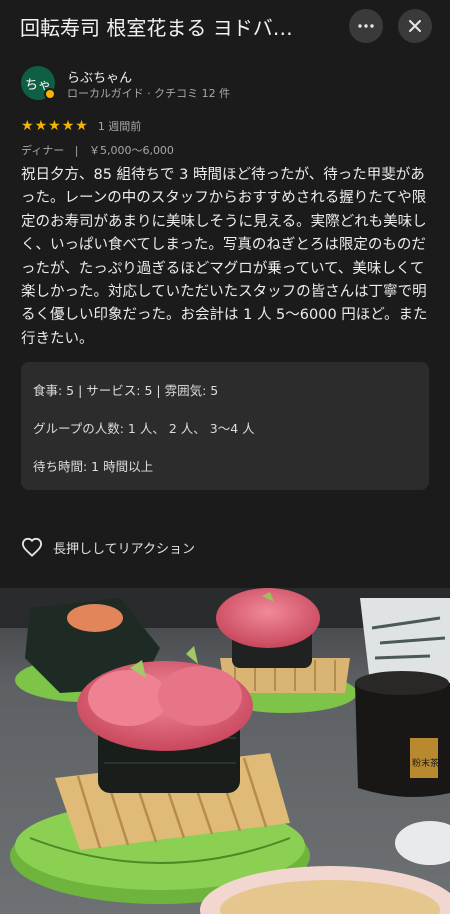 This screenshot has height=914, width=450. What do you see at coordinates (126, 390) in the screenshot?
I see `detail-ratings: 食事: 5 | サービス: 5 | 雰囲気: 5` at bounding box center [126, 390].